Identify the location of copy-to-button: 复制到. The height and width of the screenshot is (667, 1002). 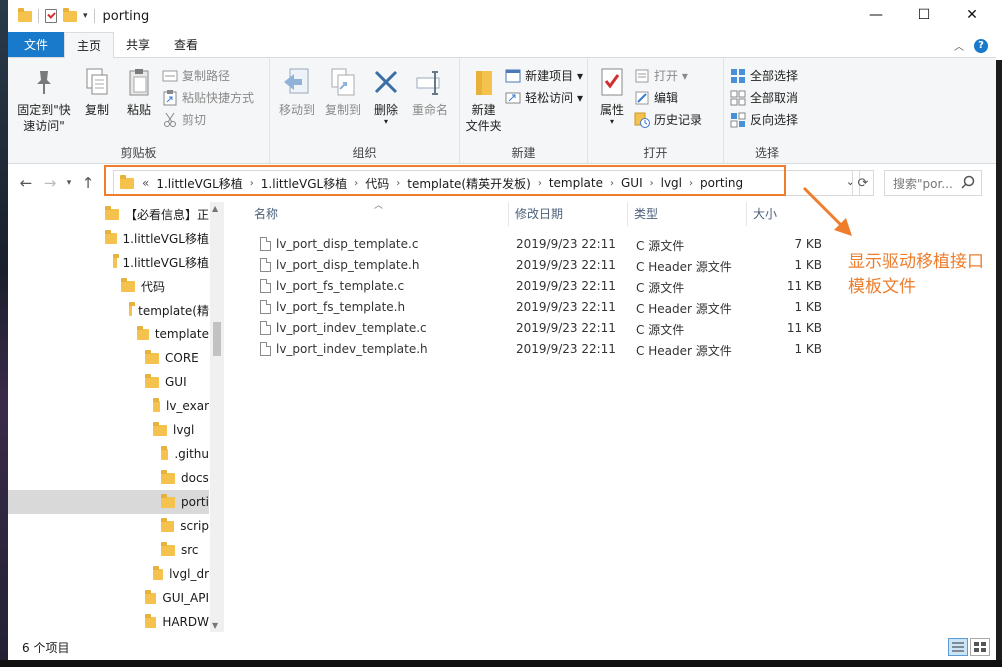
(343, 102).